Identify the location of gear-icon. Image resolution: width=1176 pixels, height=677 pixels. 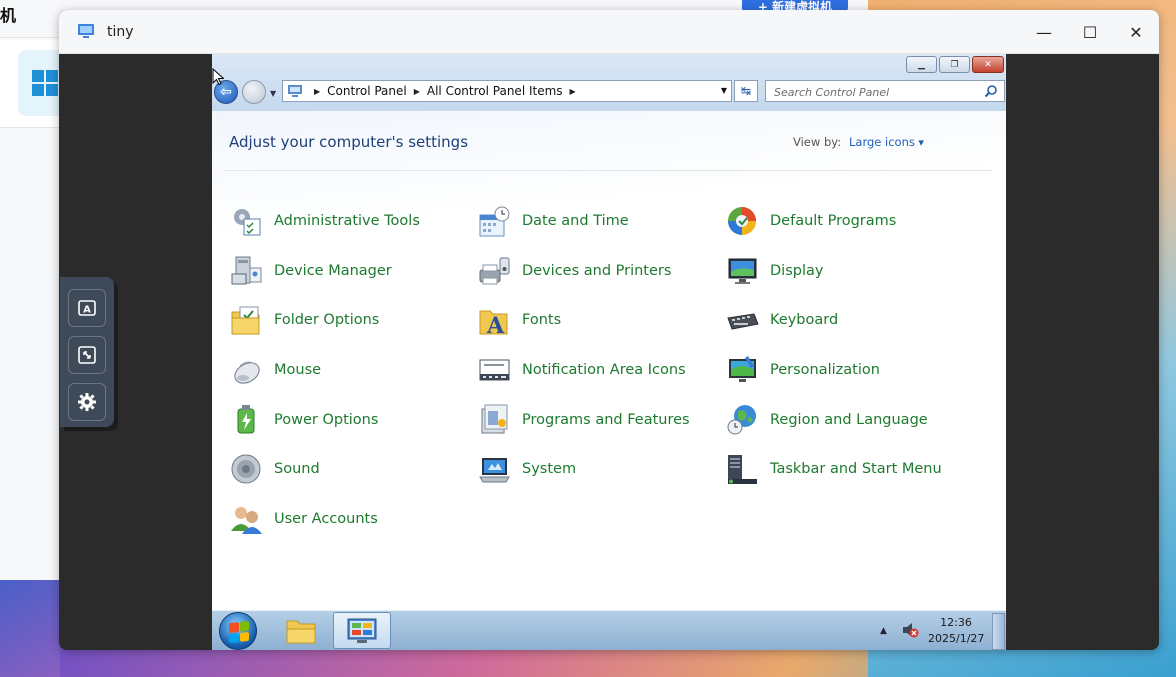
(87, 402).